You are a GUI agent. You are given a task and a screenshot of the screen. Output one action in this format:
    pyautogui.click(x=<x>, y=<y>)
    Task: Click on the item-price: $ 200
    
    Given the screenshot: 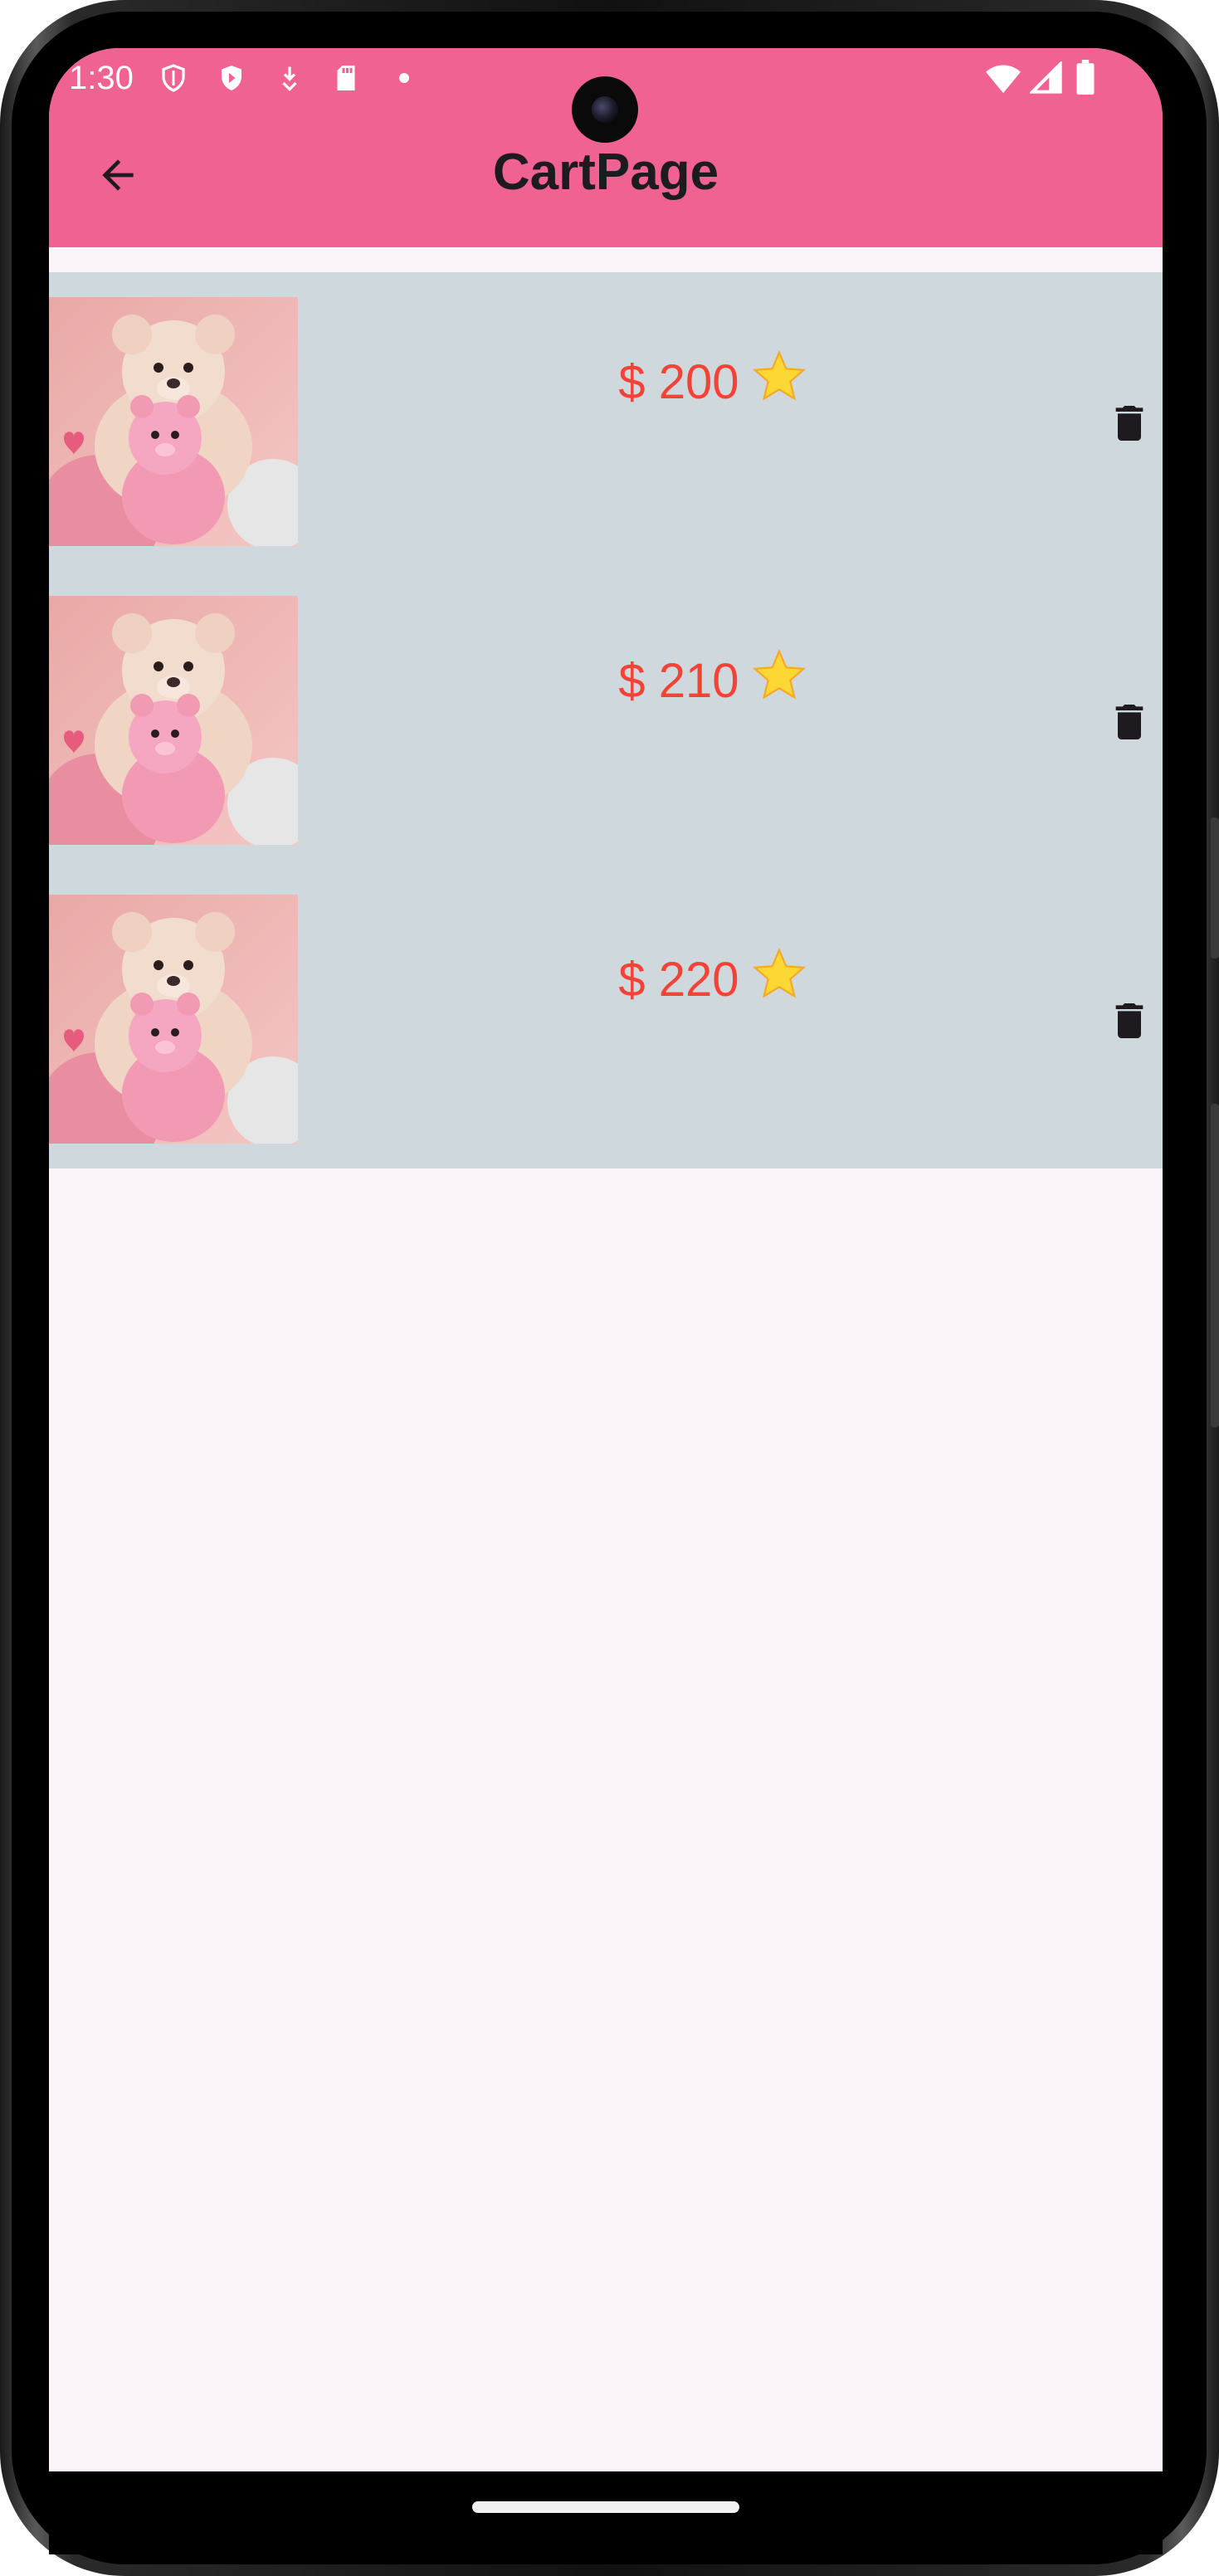 What is the action you would take?
    pyautogui.click(x=713, y=382)
    